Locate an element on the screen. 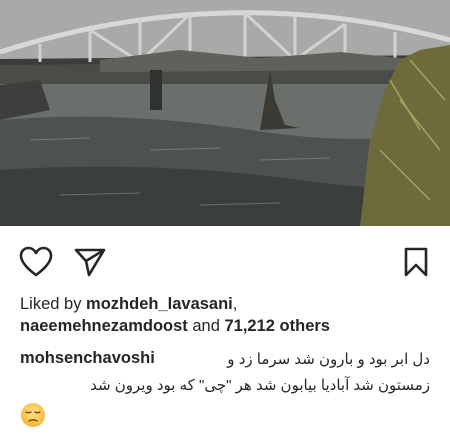 This screenshot has height=436, width=450. liker-username-1: mozhdeh_lavasani is located at coordinates (159, 304).